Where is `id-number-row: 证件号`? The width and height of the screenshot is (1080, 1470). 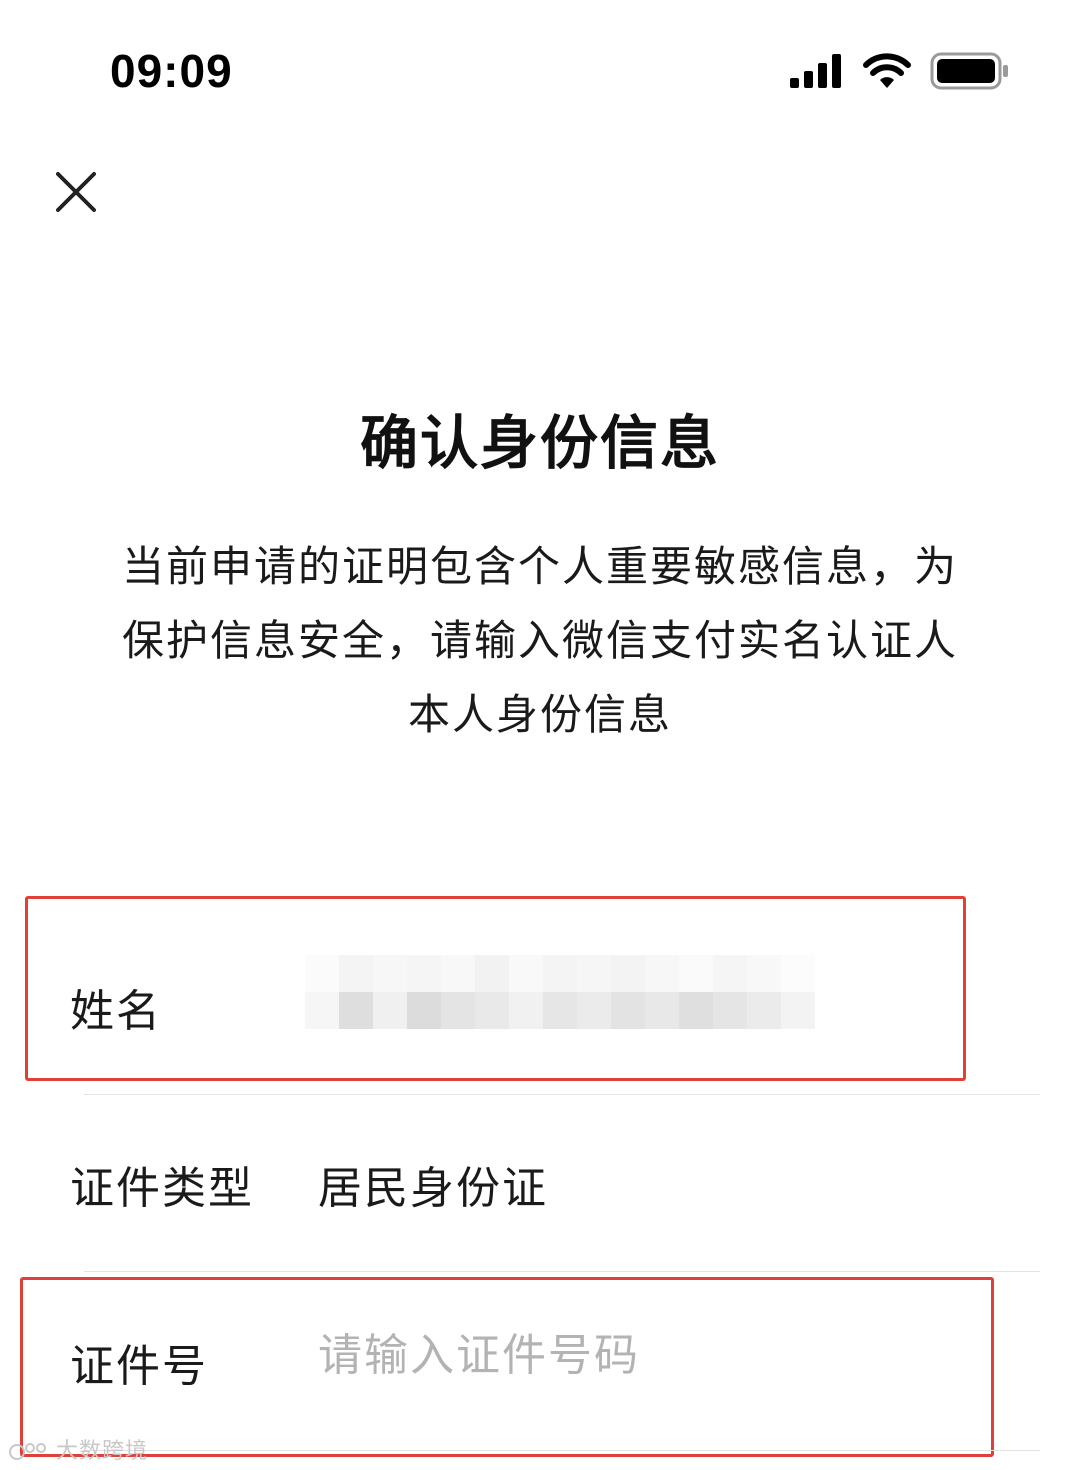 id-number-row: 证件号 is located at coordinates (540, 1361).